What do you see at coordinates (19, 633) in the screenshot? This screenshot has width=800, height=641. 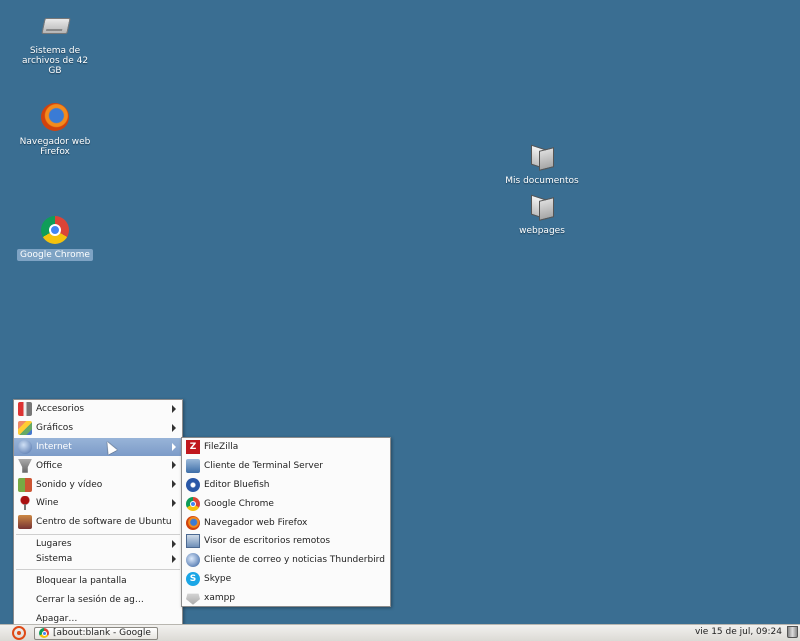 I see `ubuntu-menu-icon` at bounding box center [19, 633].